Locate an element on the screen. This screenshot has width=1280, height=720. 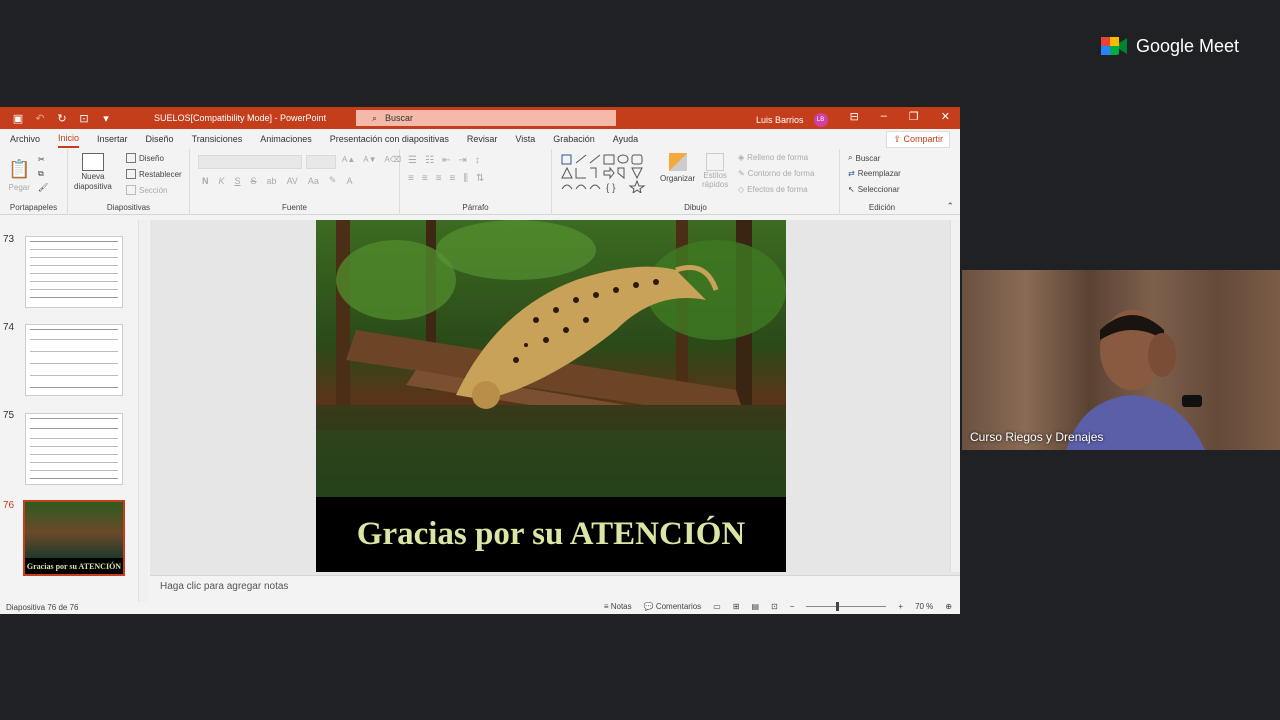
italic-button: K is located at coordinates (222, 181).